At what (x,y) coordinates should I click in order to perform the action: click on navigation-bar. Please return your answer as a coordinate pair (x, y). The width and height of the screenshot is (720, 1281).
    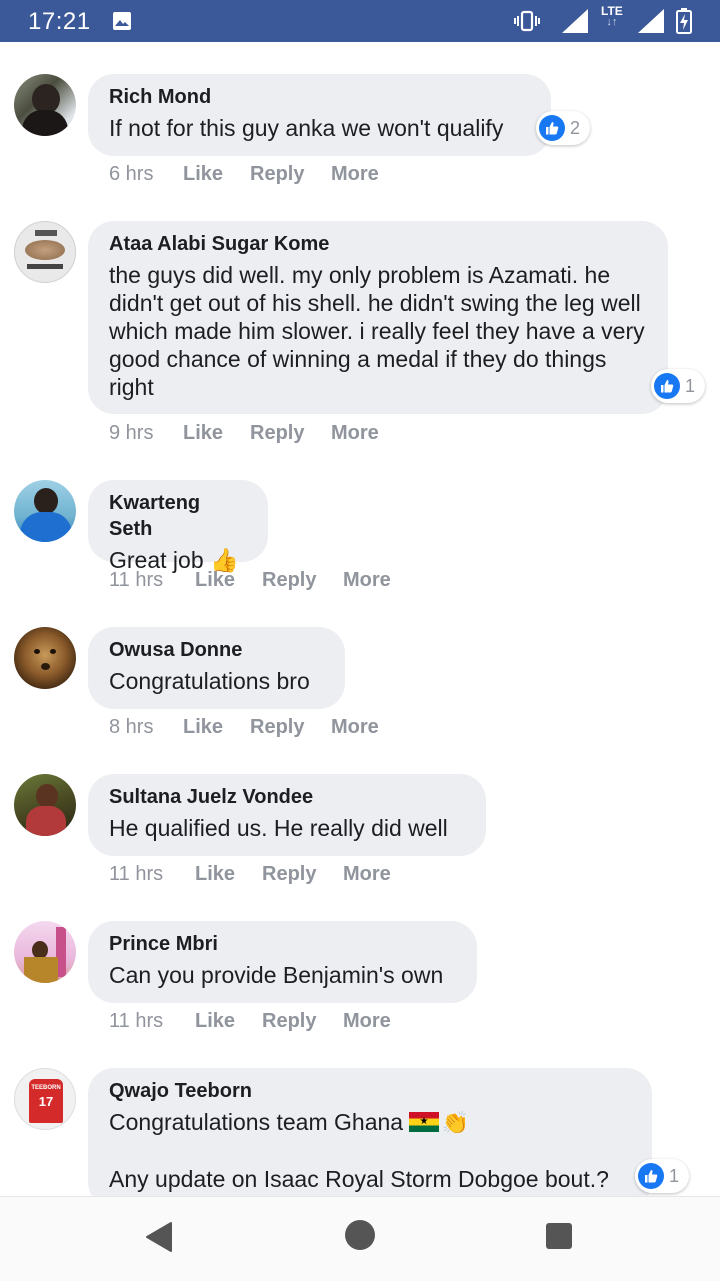
    Looking at the image, I should click on (360, 1238).